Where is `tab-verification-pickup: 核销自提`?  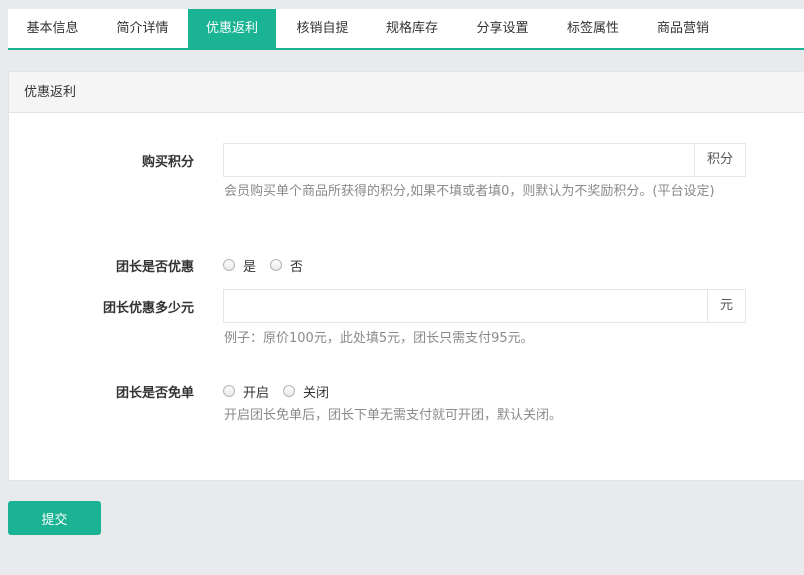 tab-verification-pickup: 核销自提 is located at coordinates (322, 28).